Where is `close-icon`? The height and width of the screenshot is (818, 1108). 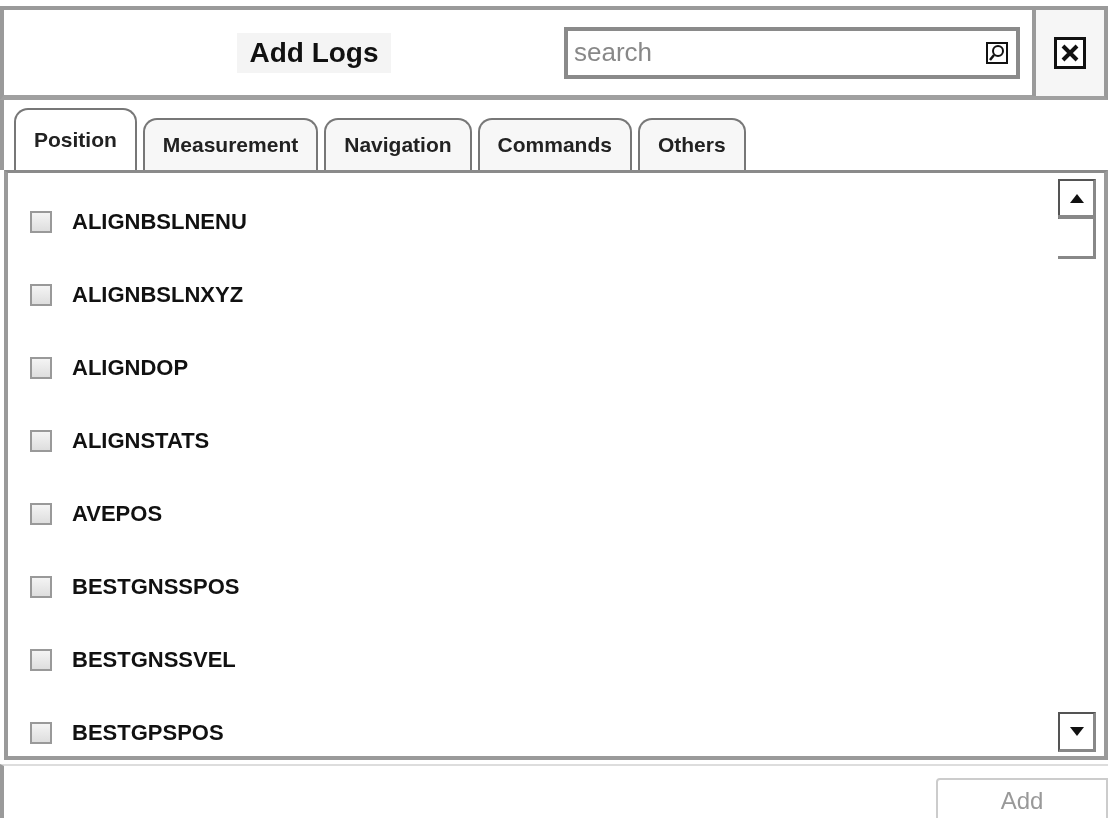
close-icon is located at coordinates (1070, 52).